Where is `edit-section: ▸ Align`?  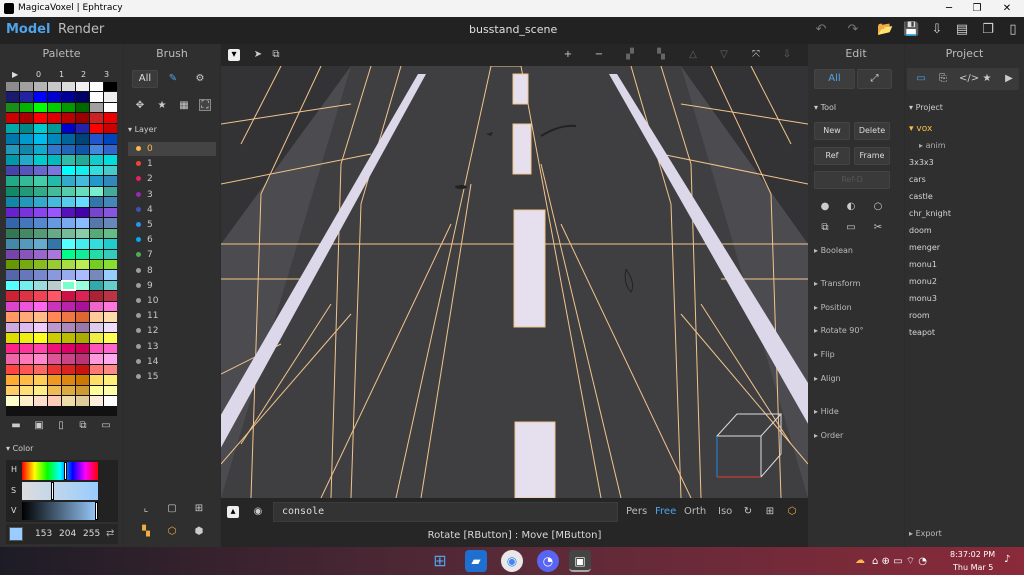 edit-section: ▸ Align is located at coordinates (827, 378).